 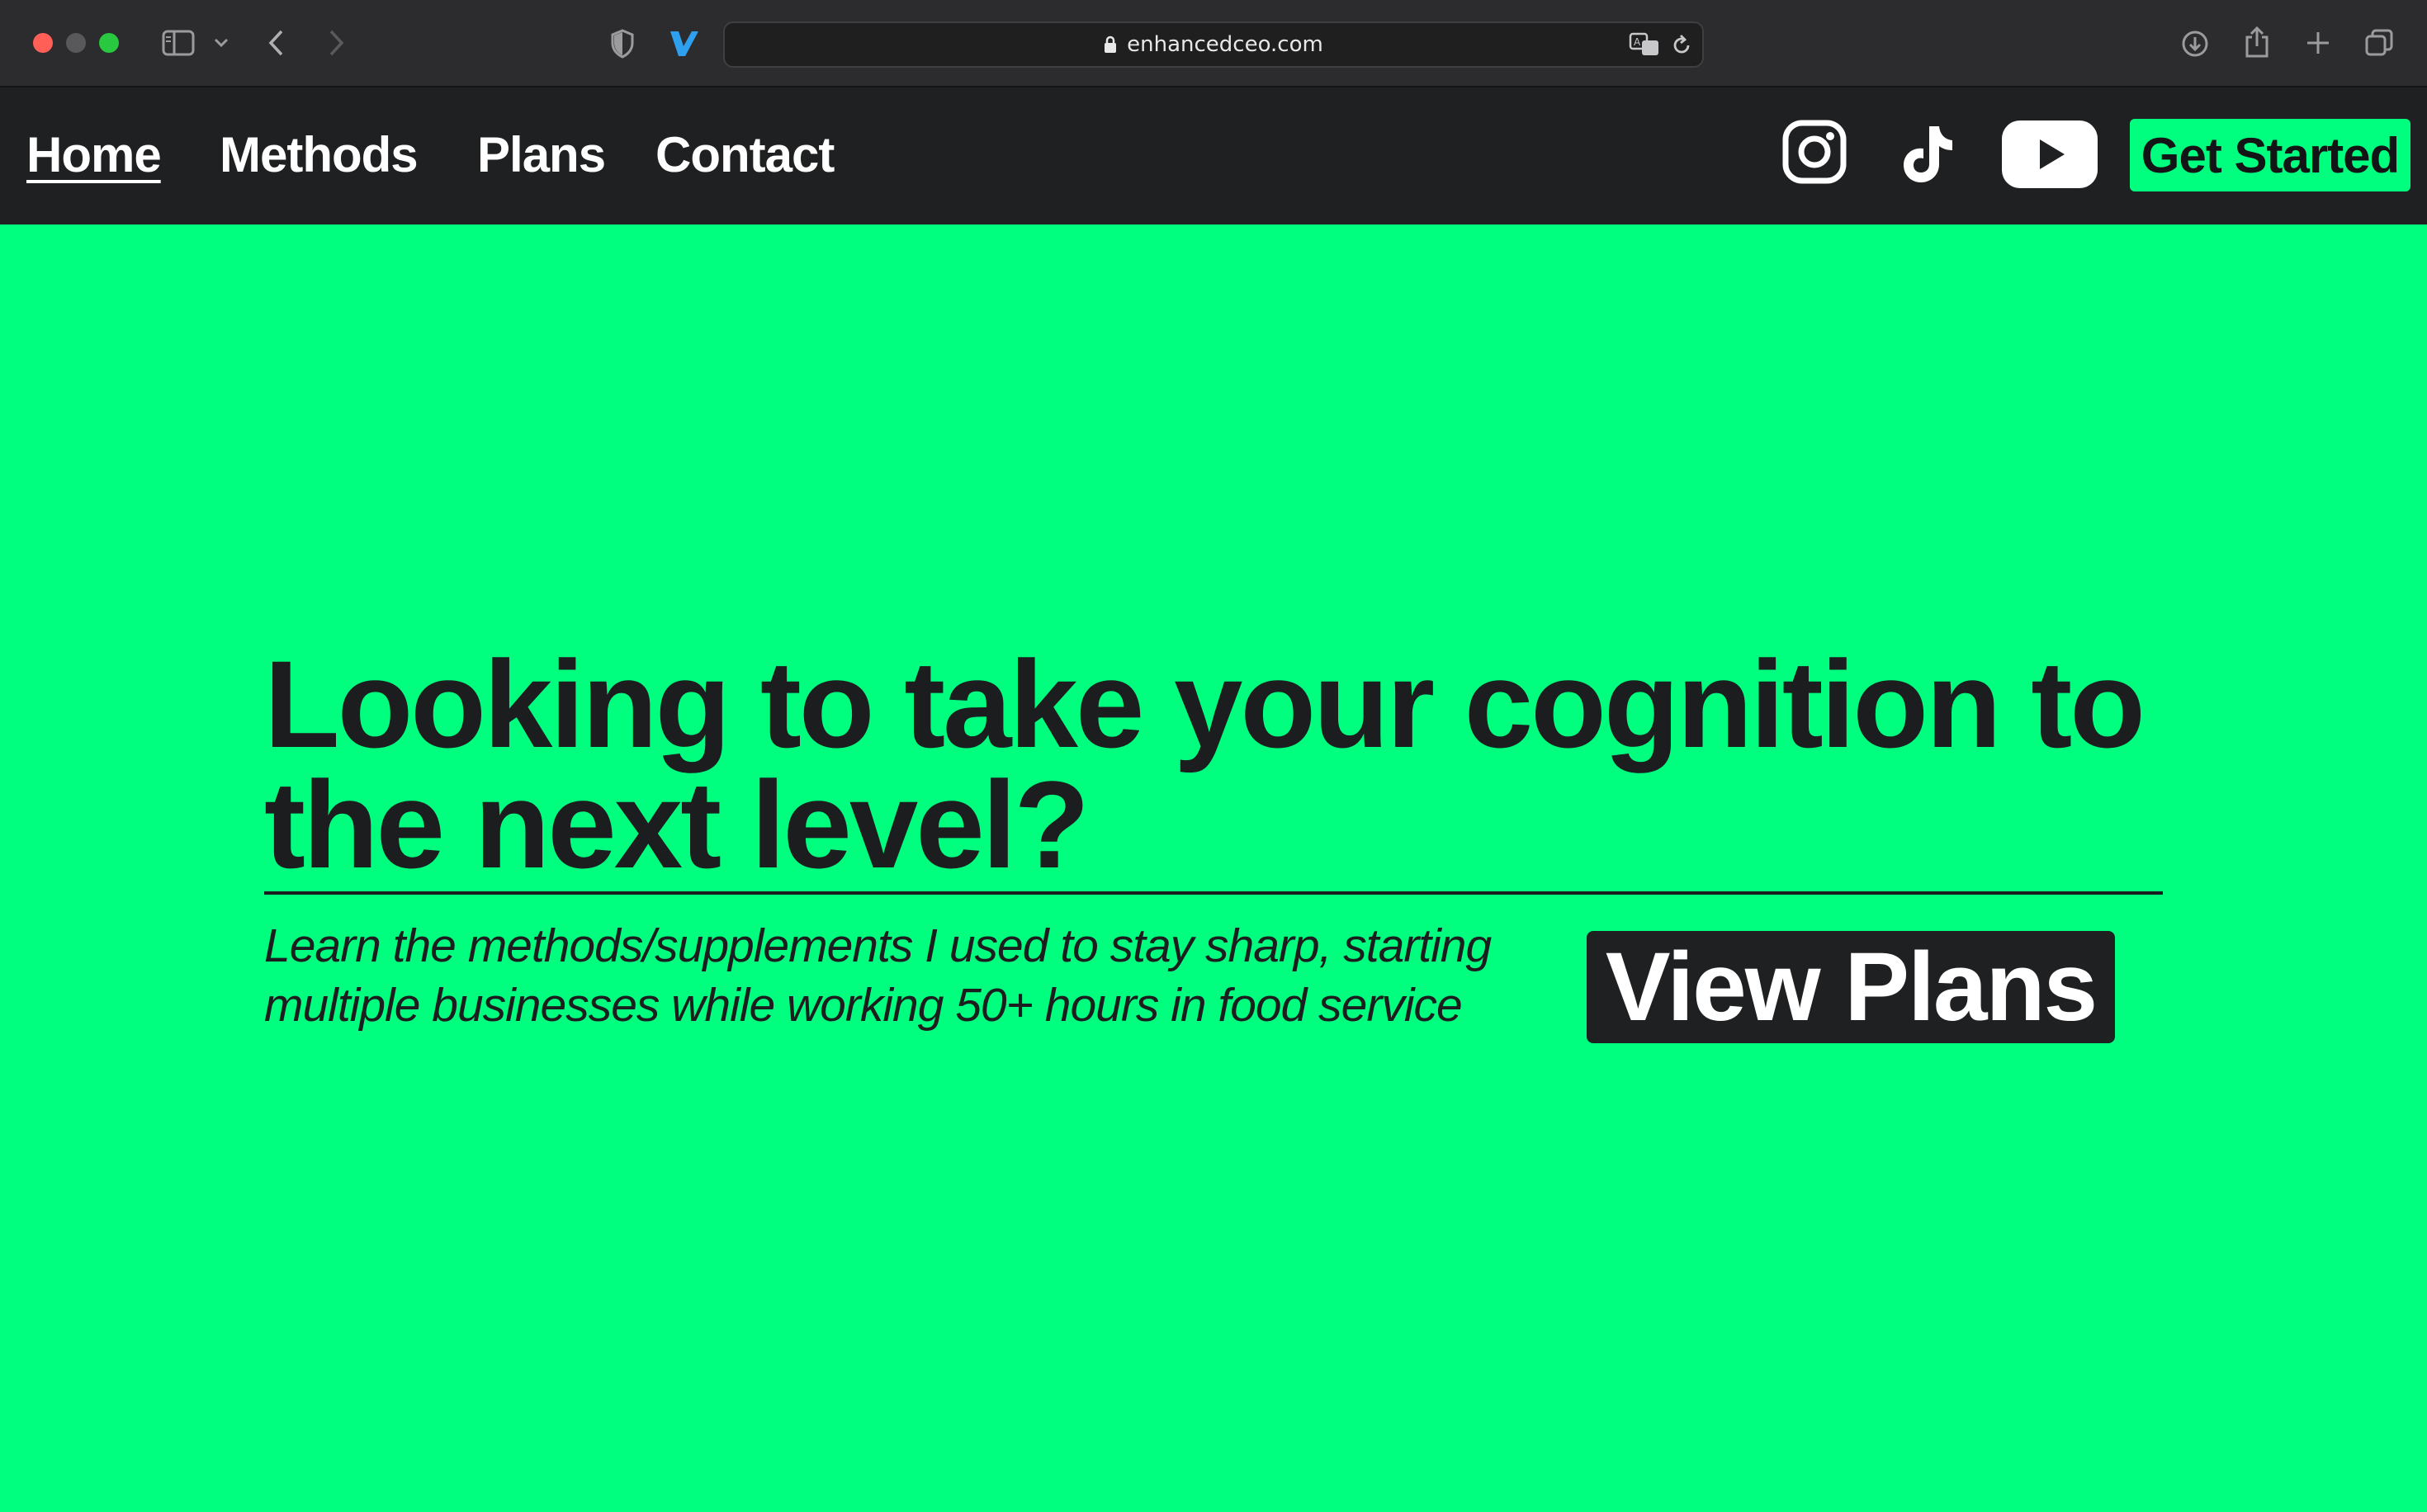 I want to click on reload-icon, so click(x=1681, y=45).